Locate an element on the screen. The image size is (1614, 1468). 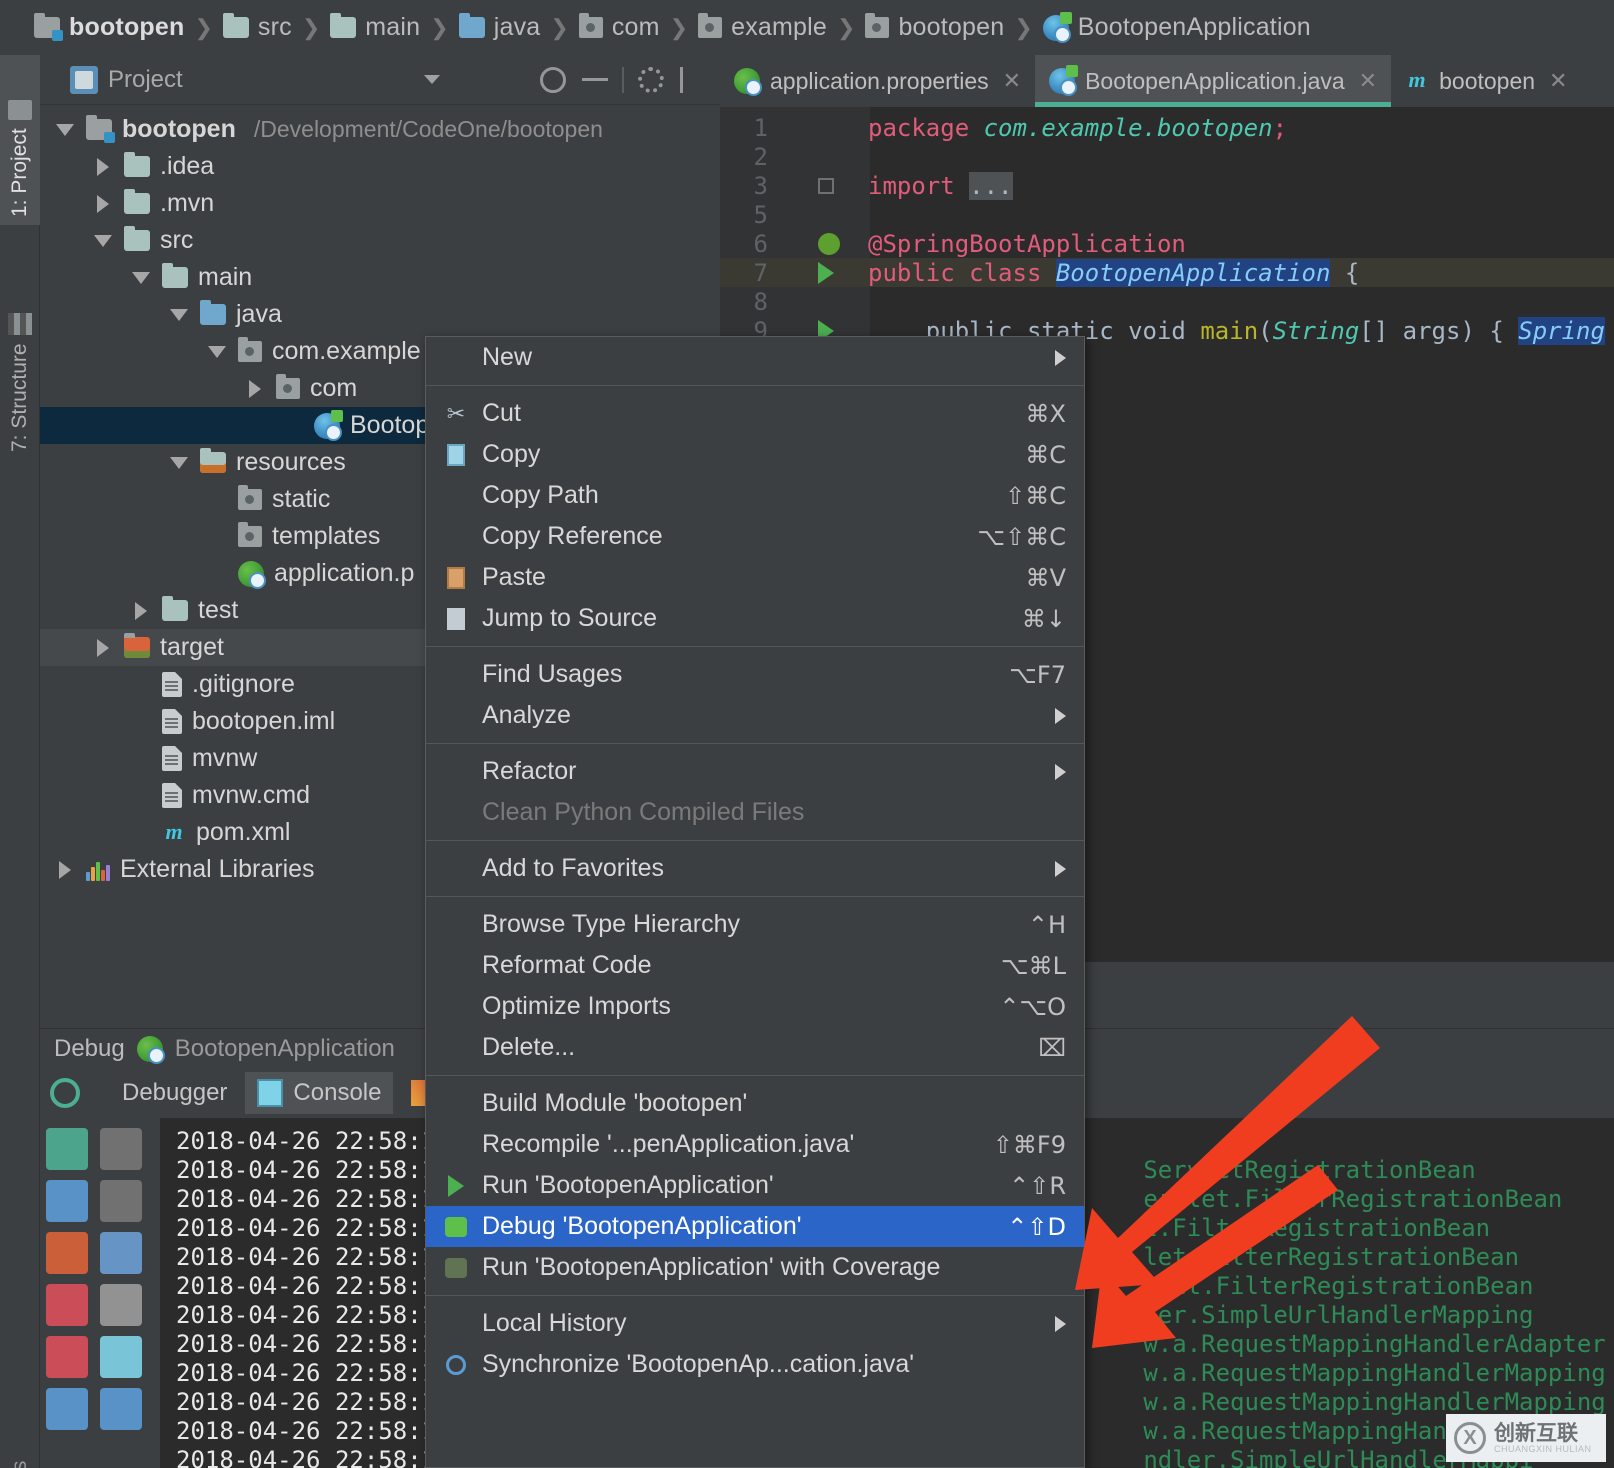
rerun-debug-icon is located at coordinates (65, 1093).